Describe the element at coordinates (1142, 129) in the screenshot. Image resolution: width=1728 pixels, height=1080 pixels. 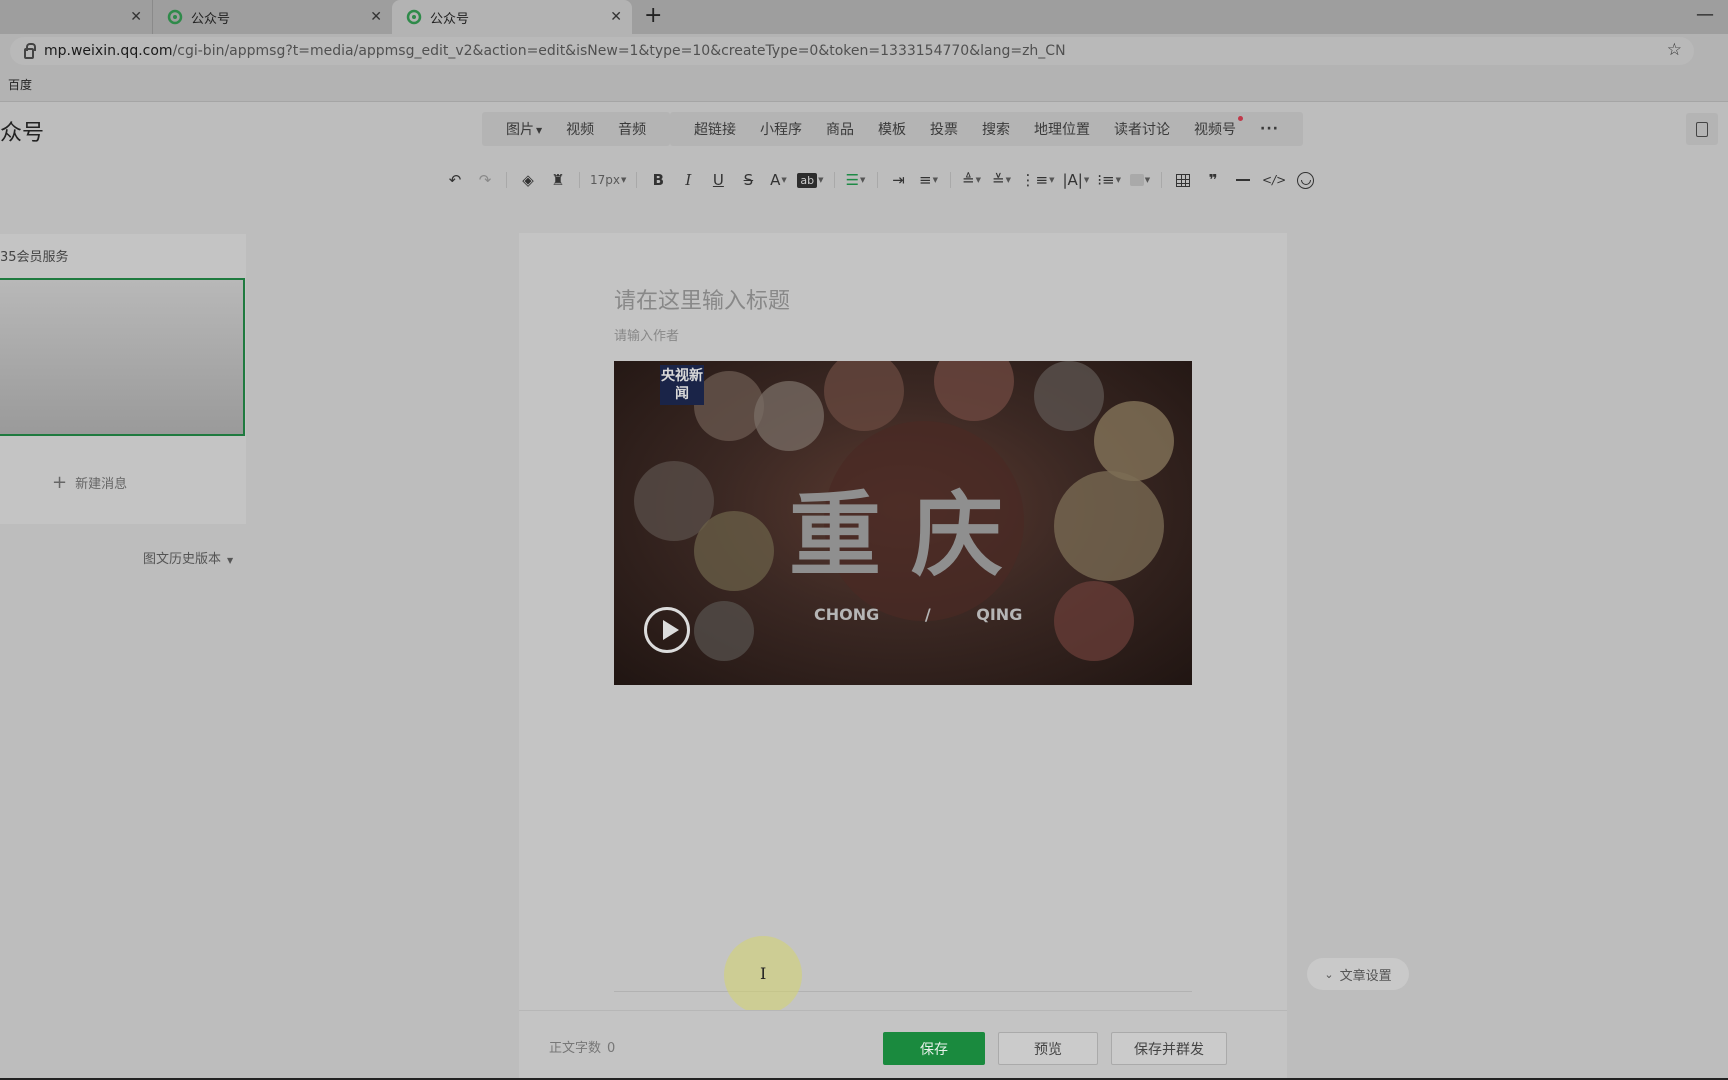
I see `insert-discussion-button: 读者讨论` at that location.